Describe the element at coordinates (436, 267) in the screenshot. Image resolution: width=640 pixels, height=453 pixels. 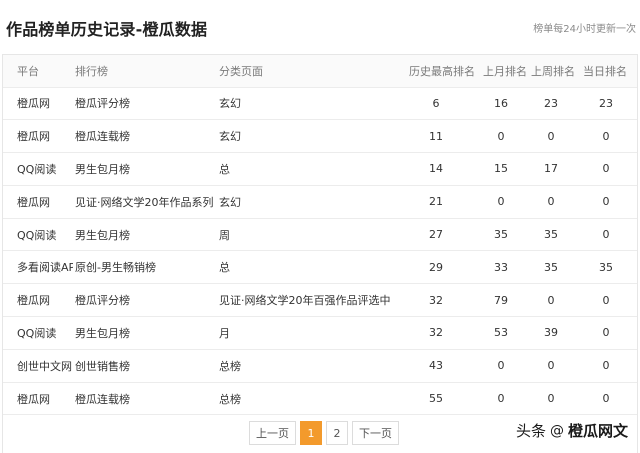
I see `cell-best-rank: 29` at that location.